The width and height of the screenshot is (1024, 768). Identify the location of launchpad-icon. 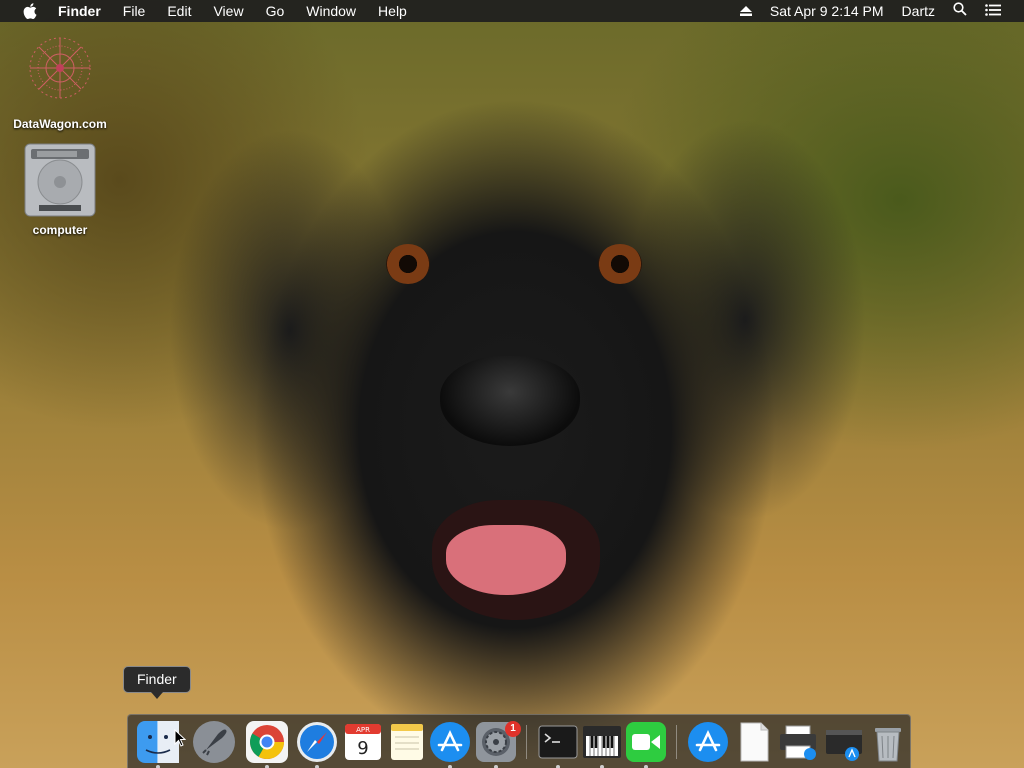
(214, 742).